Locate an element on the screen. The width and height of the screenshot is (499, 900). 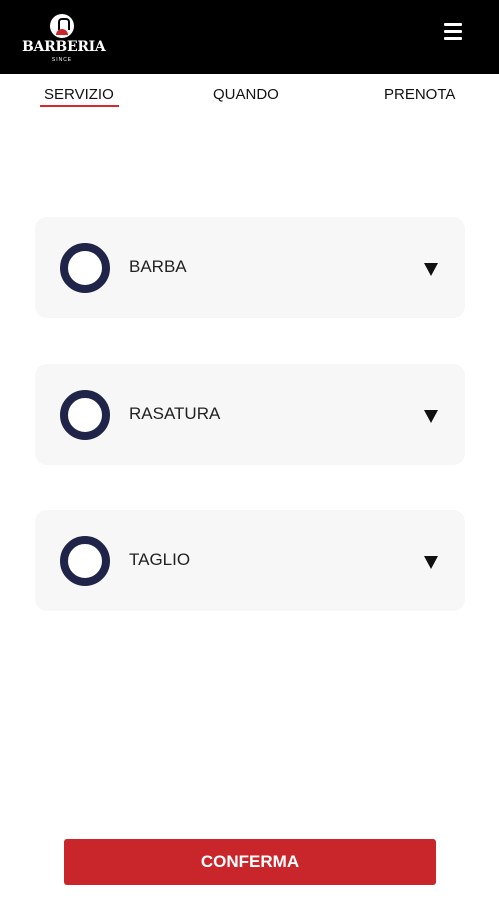
logo-subtitle: SINCE is located at coordinates (62, 60).